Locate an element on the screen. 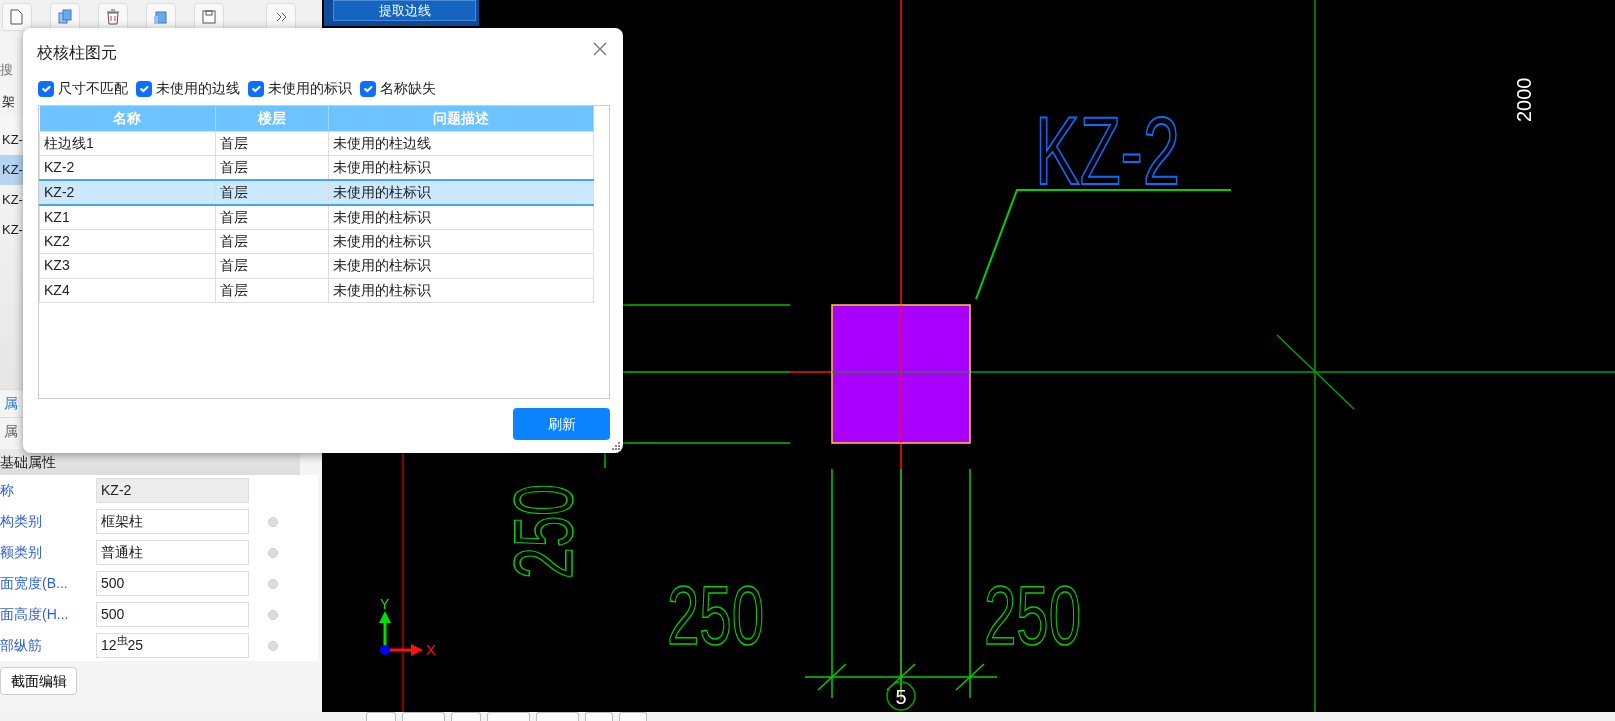  table-cell: KZ2 is located at coordinates (127, 241).